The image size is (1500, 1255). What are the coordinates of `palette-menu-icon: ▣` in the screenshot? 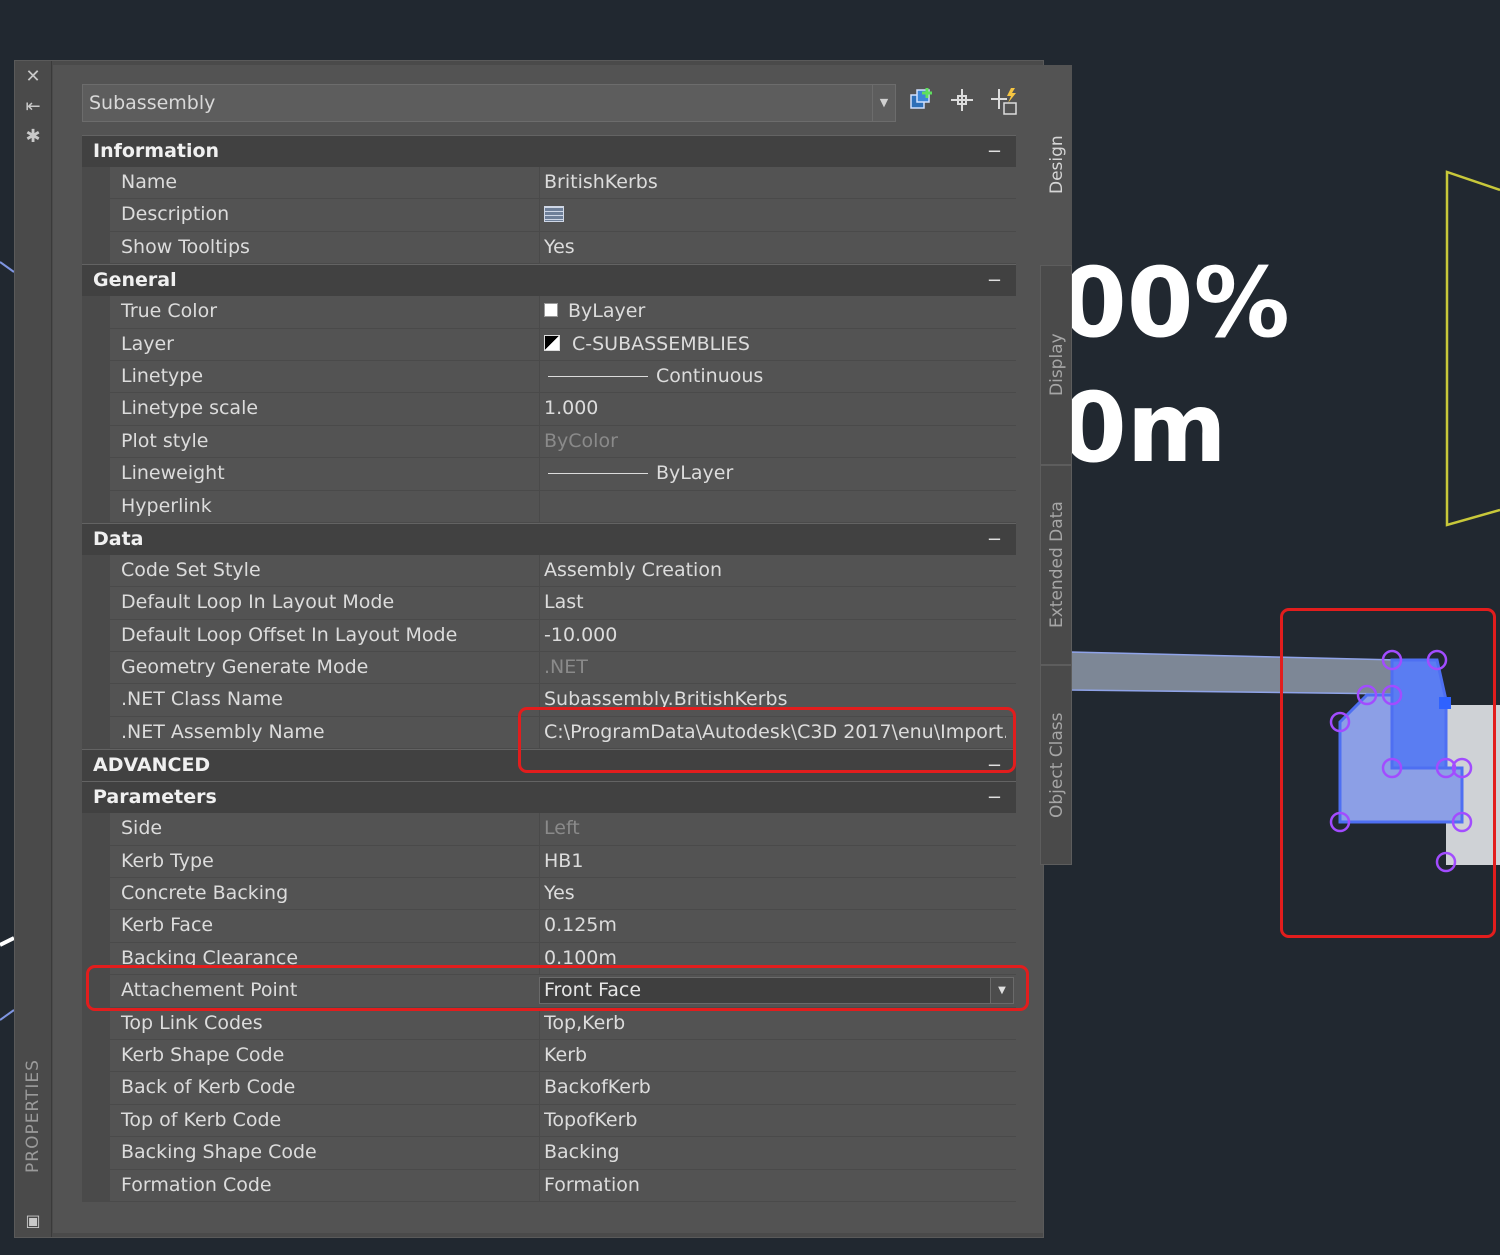 It's located at (33, 1221).